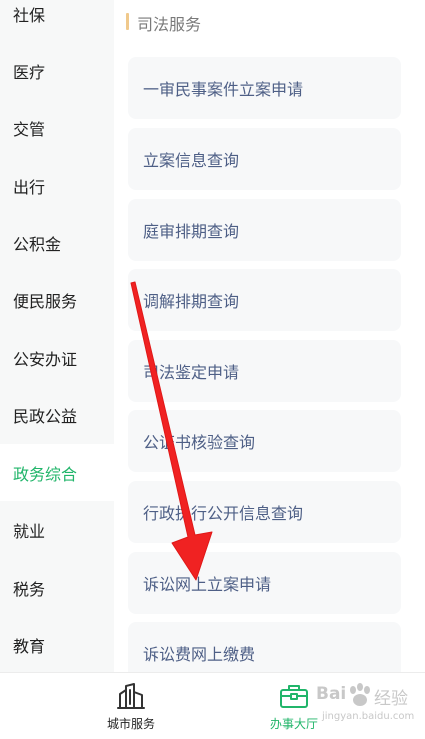 Image resolution: width=425 pixels, height=739 pixels. I want to click on service-card: 行政执行公开信息查询, so click(264, 512).